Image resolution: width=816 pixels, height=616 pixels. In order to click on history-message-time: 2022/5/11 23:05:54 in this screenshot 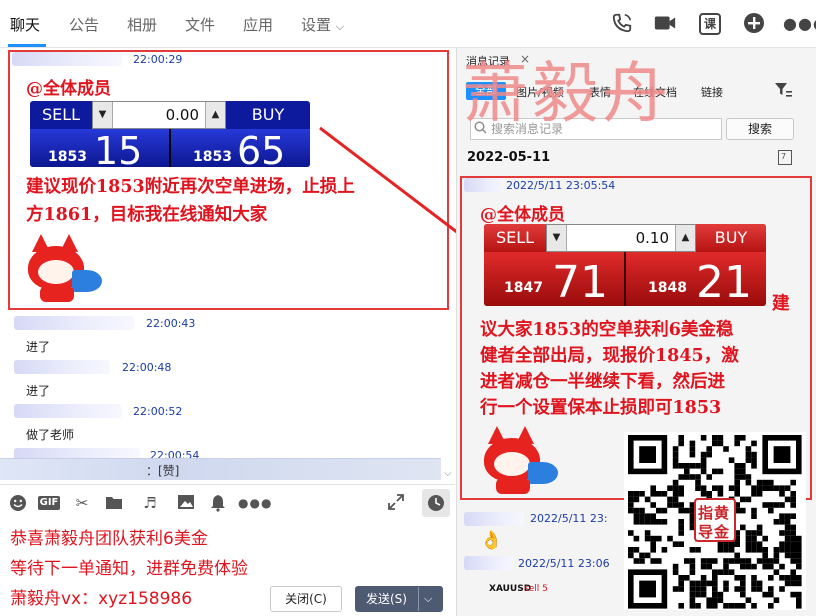, I will do `click(561, 185)`.